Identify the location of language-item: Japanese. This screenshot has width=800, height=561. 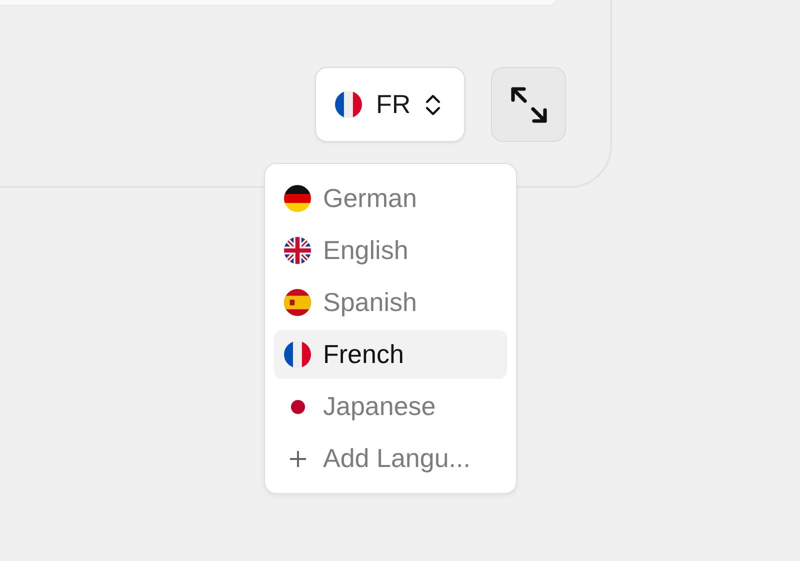
(390, 406).